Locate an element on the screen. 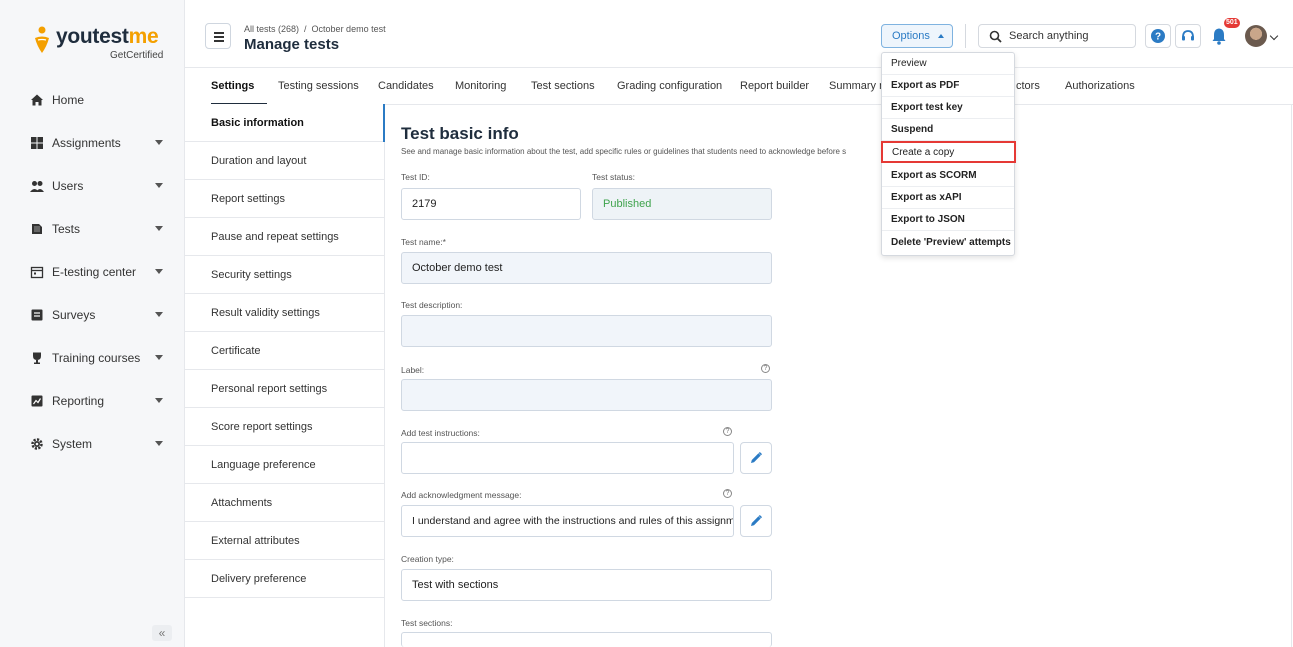 This screenshot has width=1293, height=647. sidebar-item-reporting: Reporting is located at coordinates (92, 401).